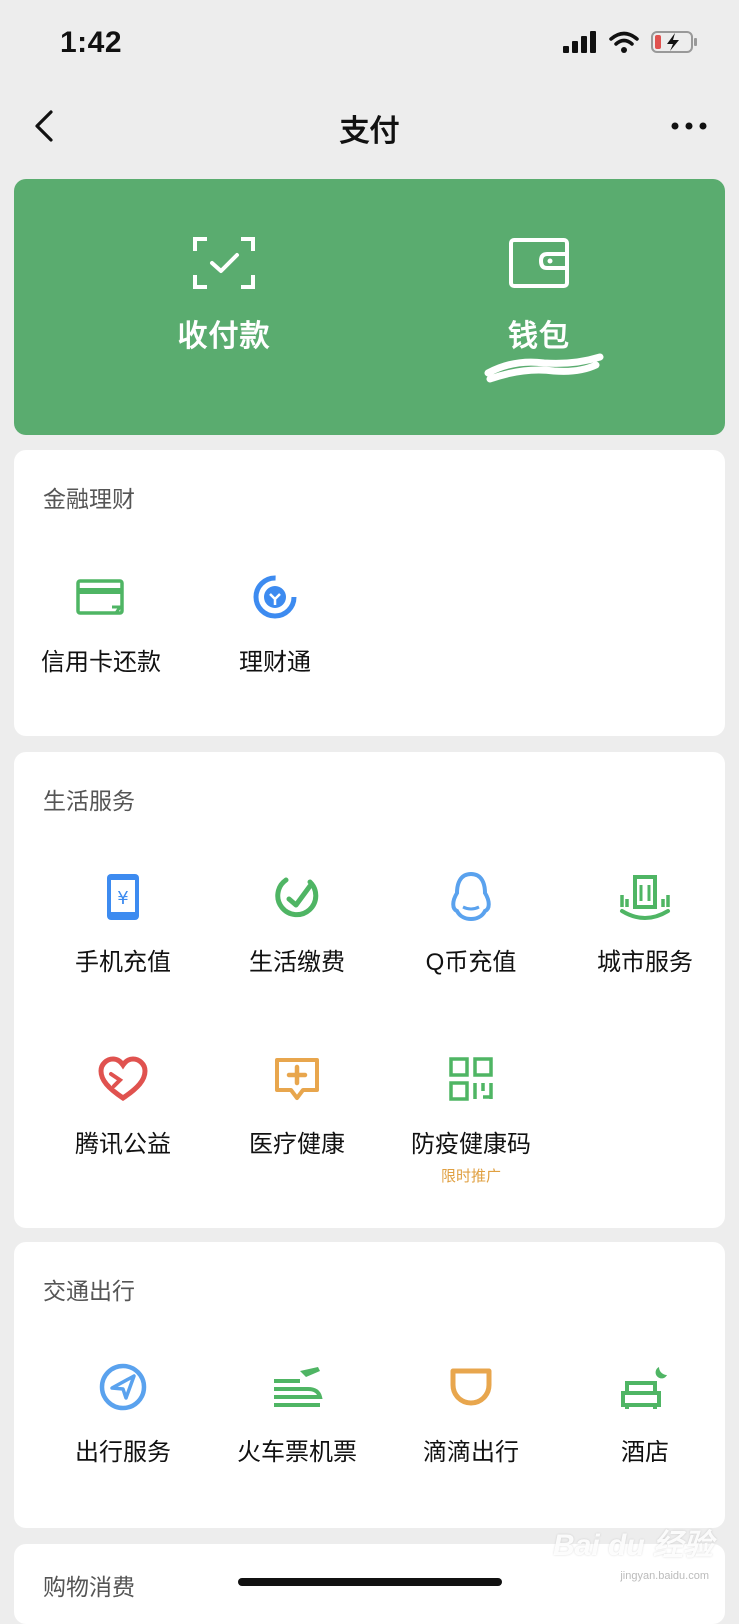  What do you see at coordinates (297, 897) in the screenshot?
I see `utility-bill-icon` at bounding box center [297, 897].